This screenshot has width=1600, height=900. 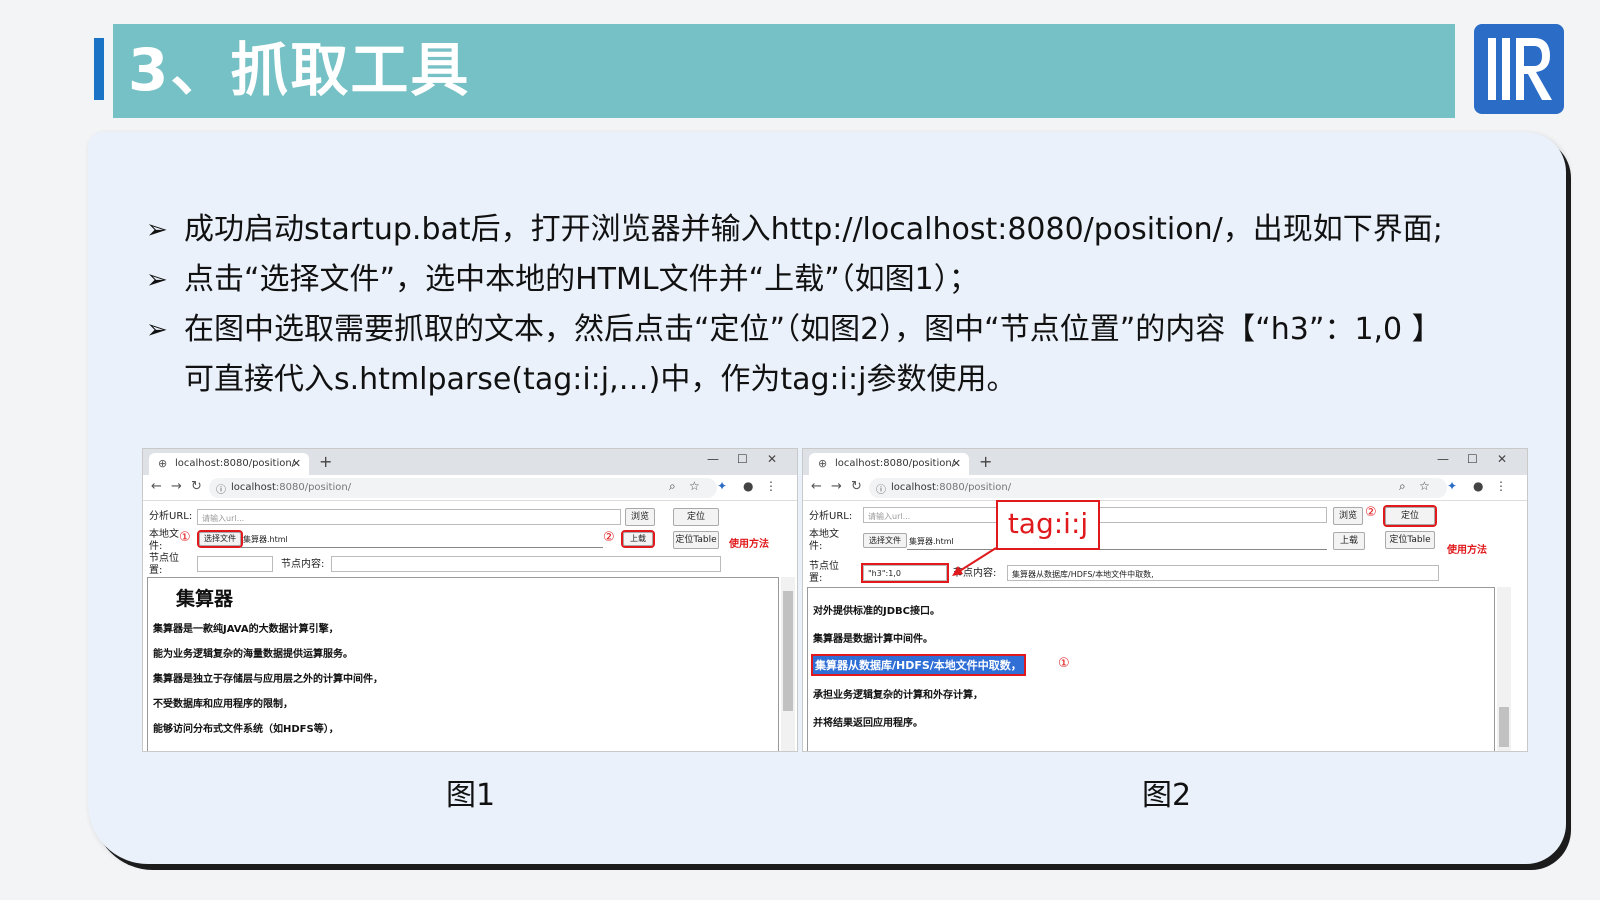 I want to click on callout-arrow, so click(x=974, y=561).